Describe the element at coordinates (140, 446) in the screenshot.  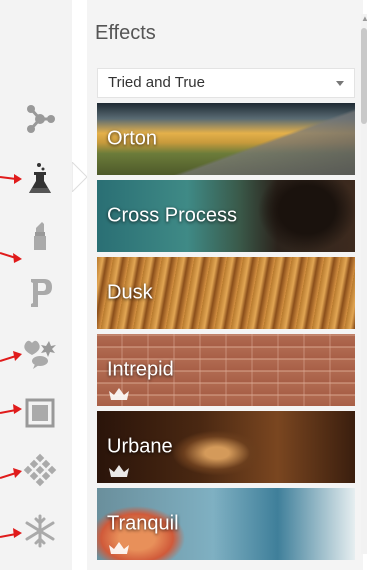
I see `effect-label: Urbane` at that location.